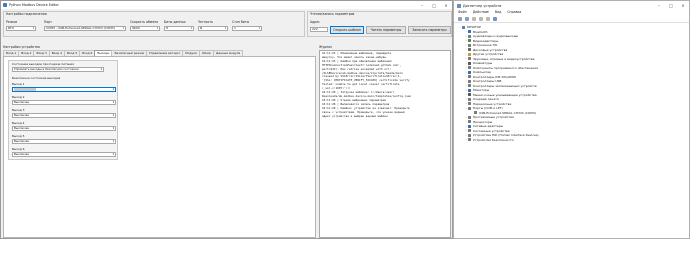 The width and height of the screenshot is (690, 261). Describe the element at coordinates (179, 28) in the screenshot. I see `databits-select: 8 ▾` at that location.